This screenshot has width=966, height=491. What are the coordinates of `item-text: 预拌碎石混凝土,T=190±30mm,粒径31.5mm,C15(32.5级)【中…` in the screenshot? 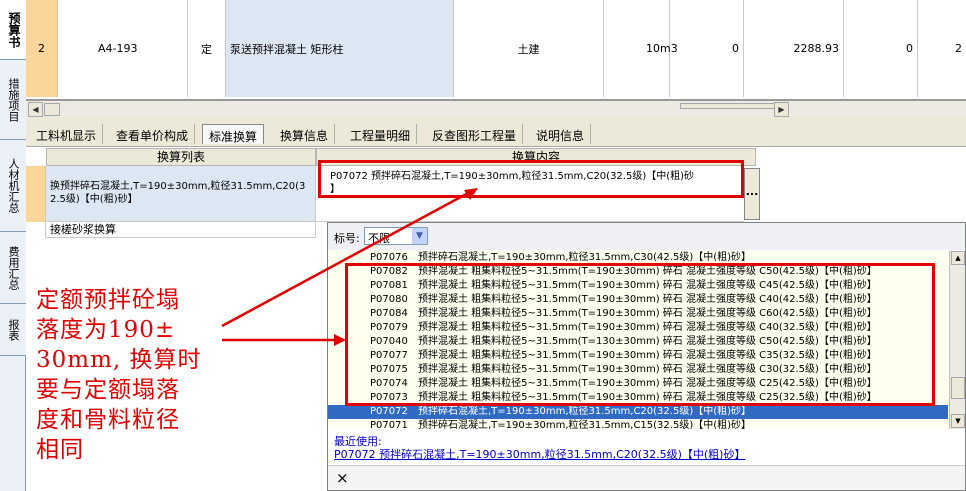 It's located at (585, 424).